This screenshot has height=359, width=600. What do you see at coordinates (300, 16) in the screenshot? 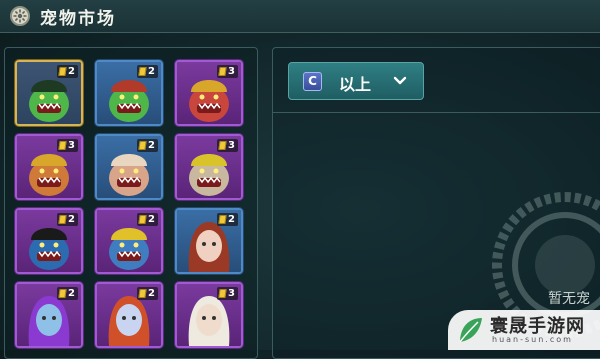
I see `title-bar: 宠物市场` at bounding box center [300, 16].